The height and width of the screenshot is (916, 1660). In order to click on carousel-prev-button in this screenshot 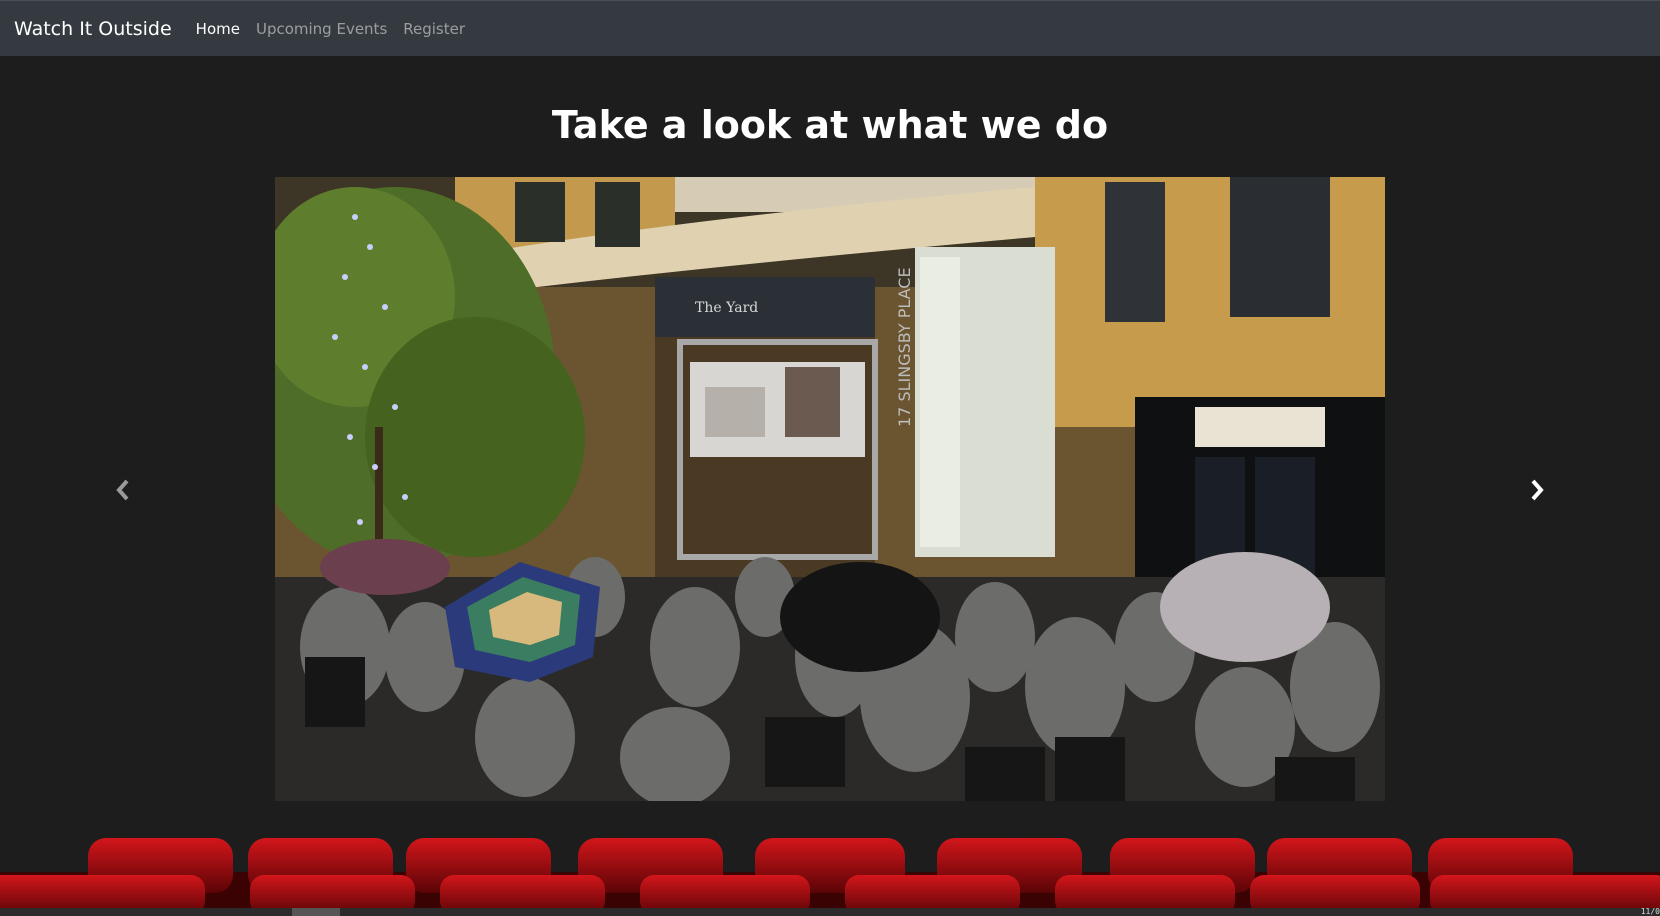, I will do `click(123, 490)`.